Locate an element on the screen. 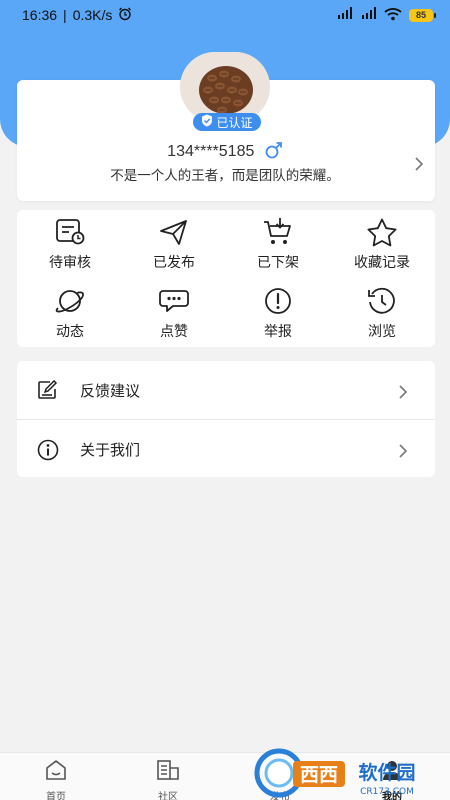 The height and width of the screenshot is (800, 450). user-phone-row: 134****5185 is located at coordinates (225, 152).